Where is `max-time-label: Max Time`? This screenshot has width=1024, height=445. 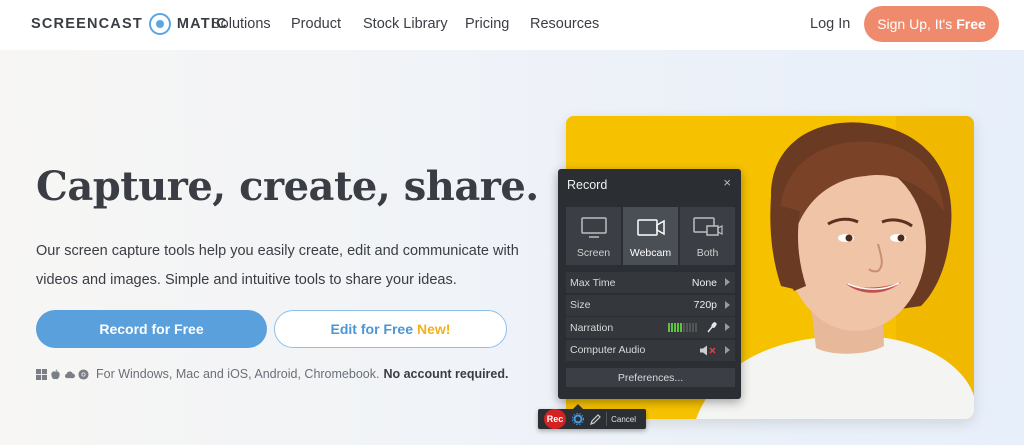
max-time-label: Max Time is located at coordinates (593, 282).